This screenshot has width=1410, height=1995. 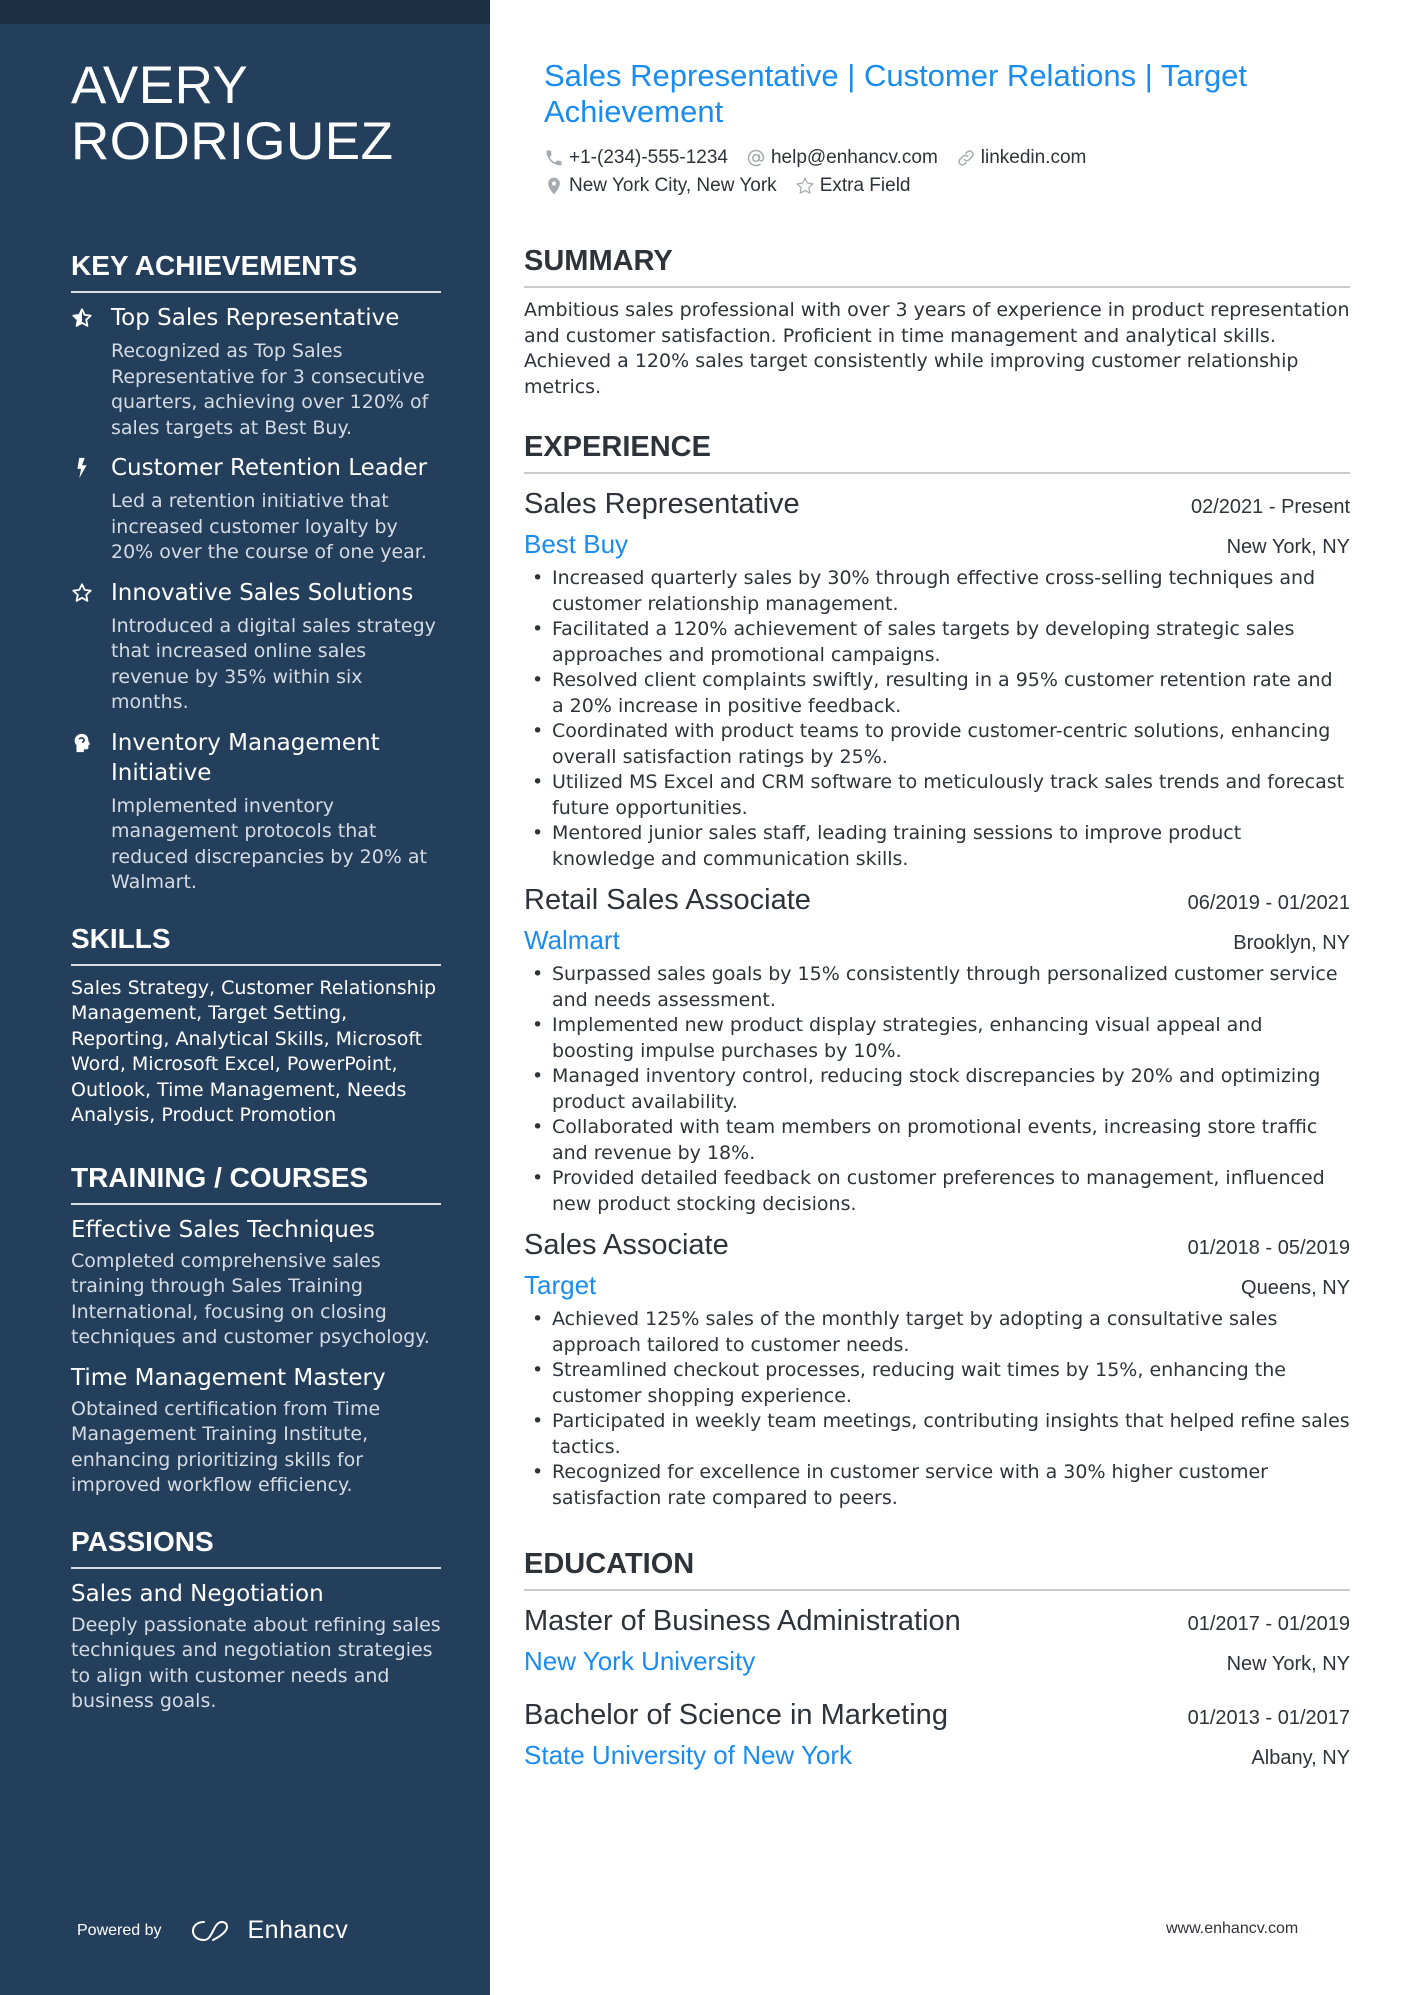 I want to click on contact-location: New York City, New York, so click(x=660, y=186).